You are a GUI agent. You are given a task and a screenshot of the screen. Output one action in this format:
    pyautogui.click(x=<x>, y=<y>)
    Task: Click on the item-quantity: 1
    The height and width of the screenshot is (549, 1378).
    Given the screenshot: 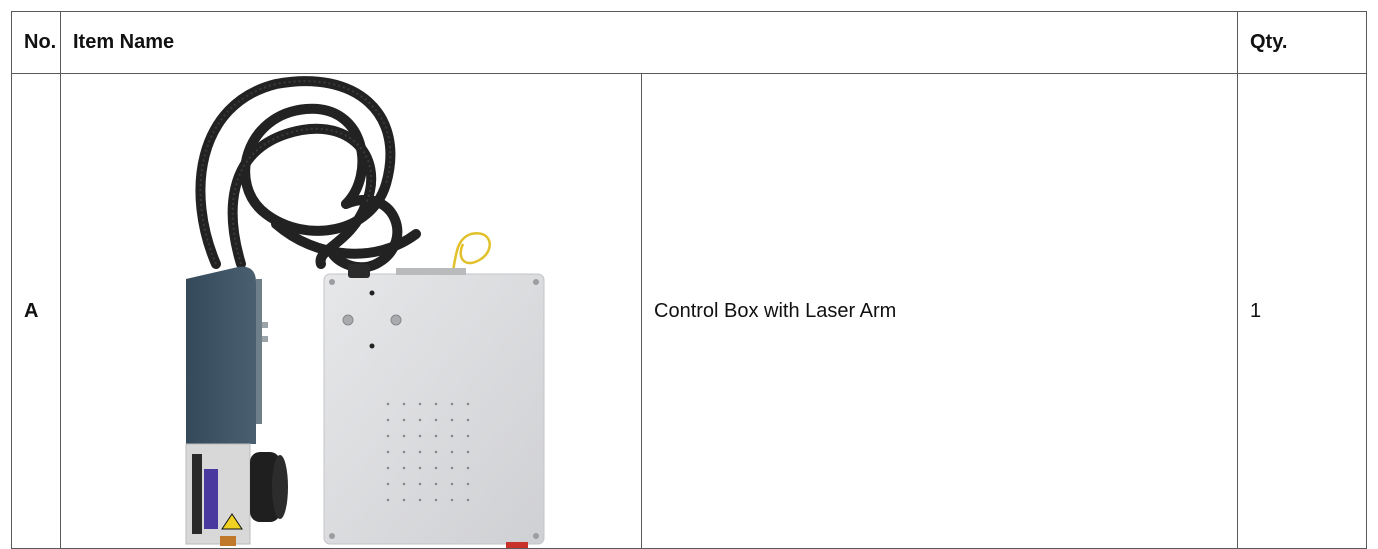 What is the action you would take?
    pyautogui.click(x=1302, y=311)
    